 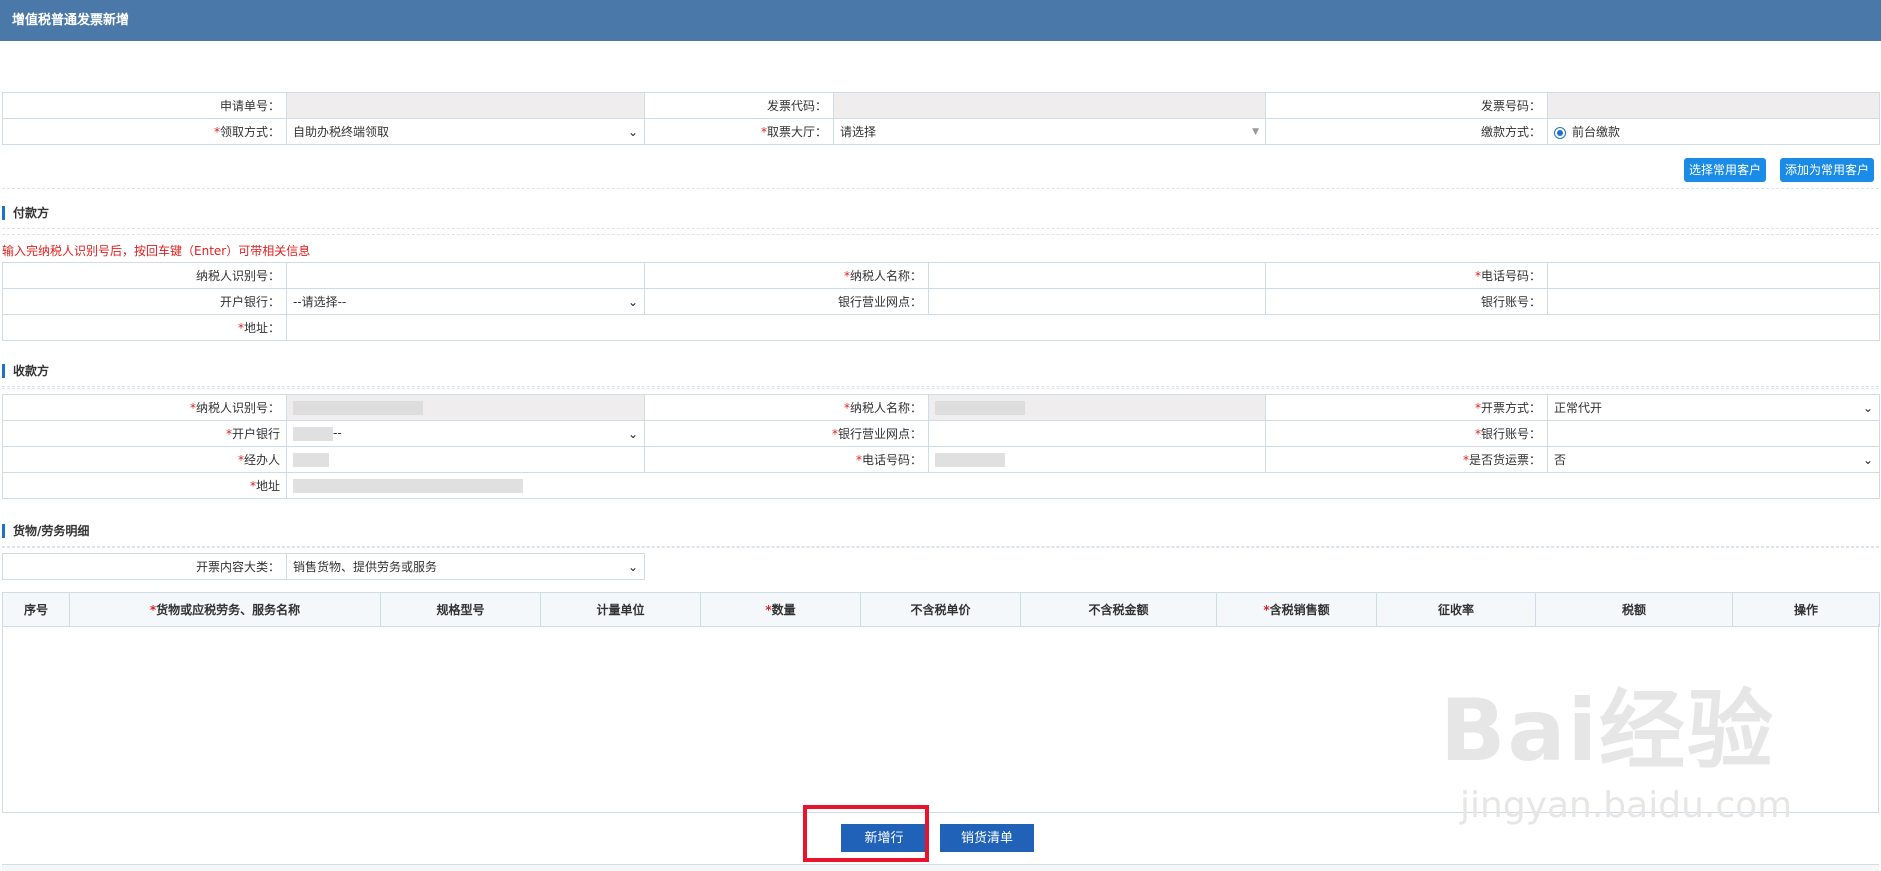 What do you see at coordinates (144, 433) in the screenshot?
I see `payee-bank-label-cell: *开户银行` at bounding box center [144, 433].